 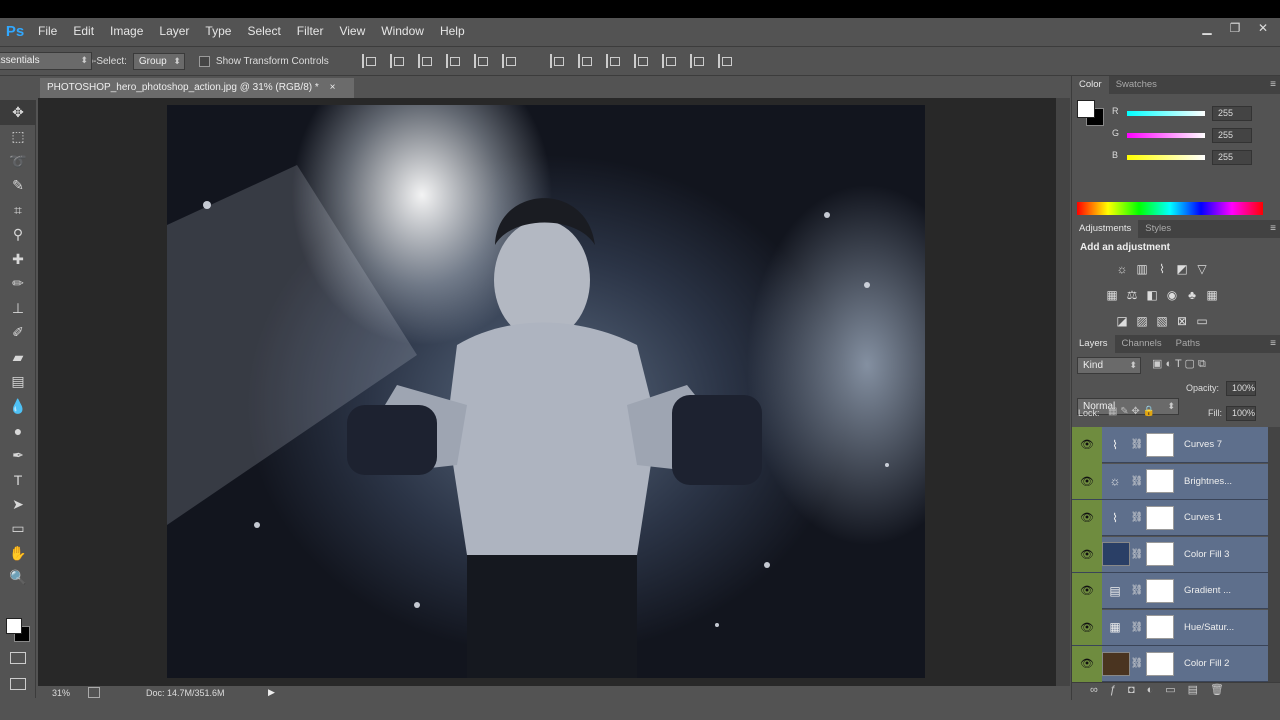 What do you see at coordinates (14, 626) in the screenshot?
I see `foreground-color-swatch` at bounding box center [14, 626].